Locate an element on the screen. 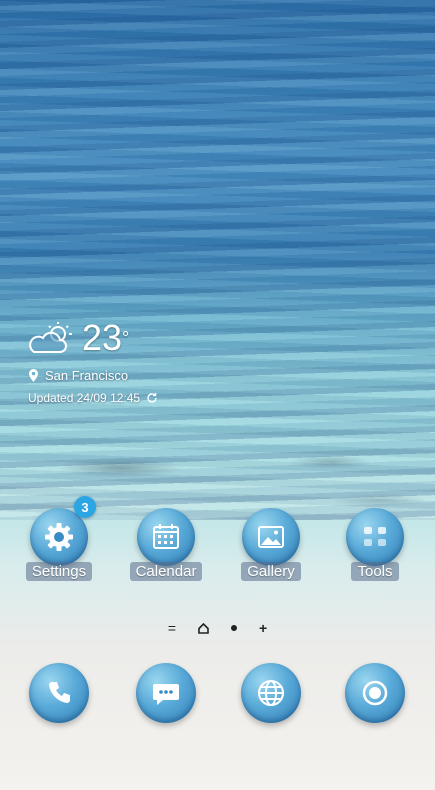  tools-folder-bubble is located at coordinates (375, 537).